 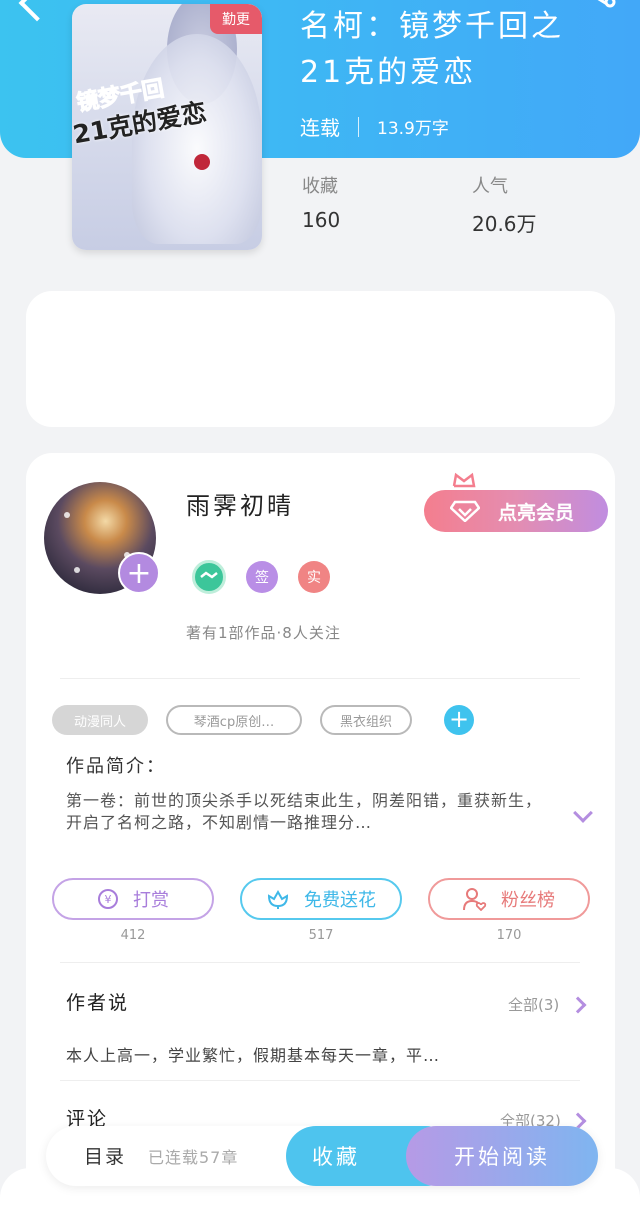 I want to click on cover-badge: 勤更, so click(x=236, y=19).